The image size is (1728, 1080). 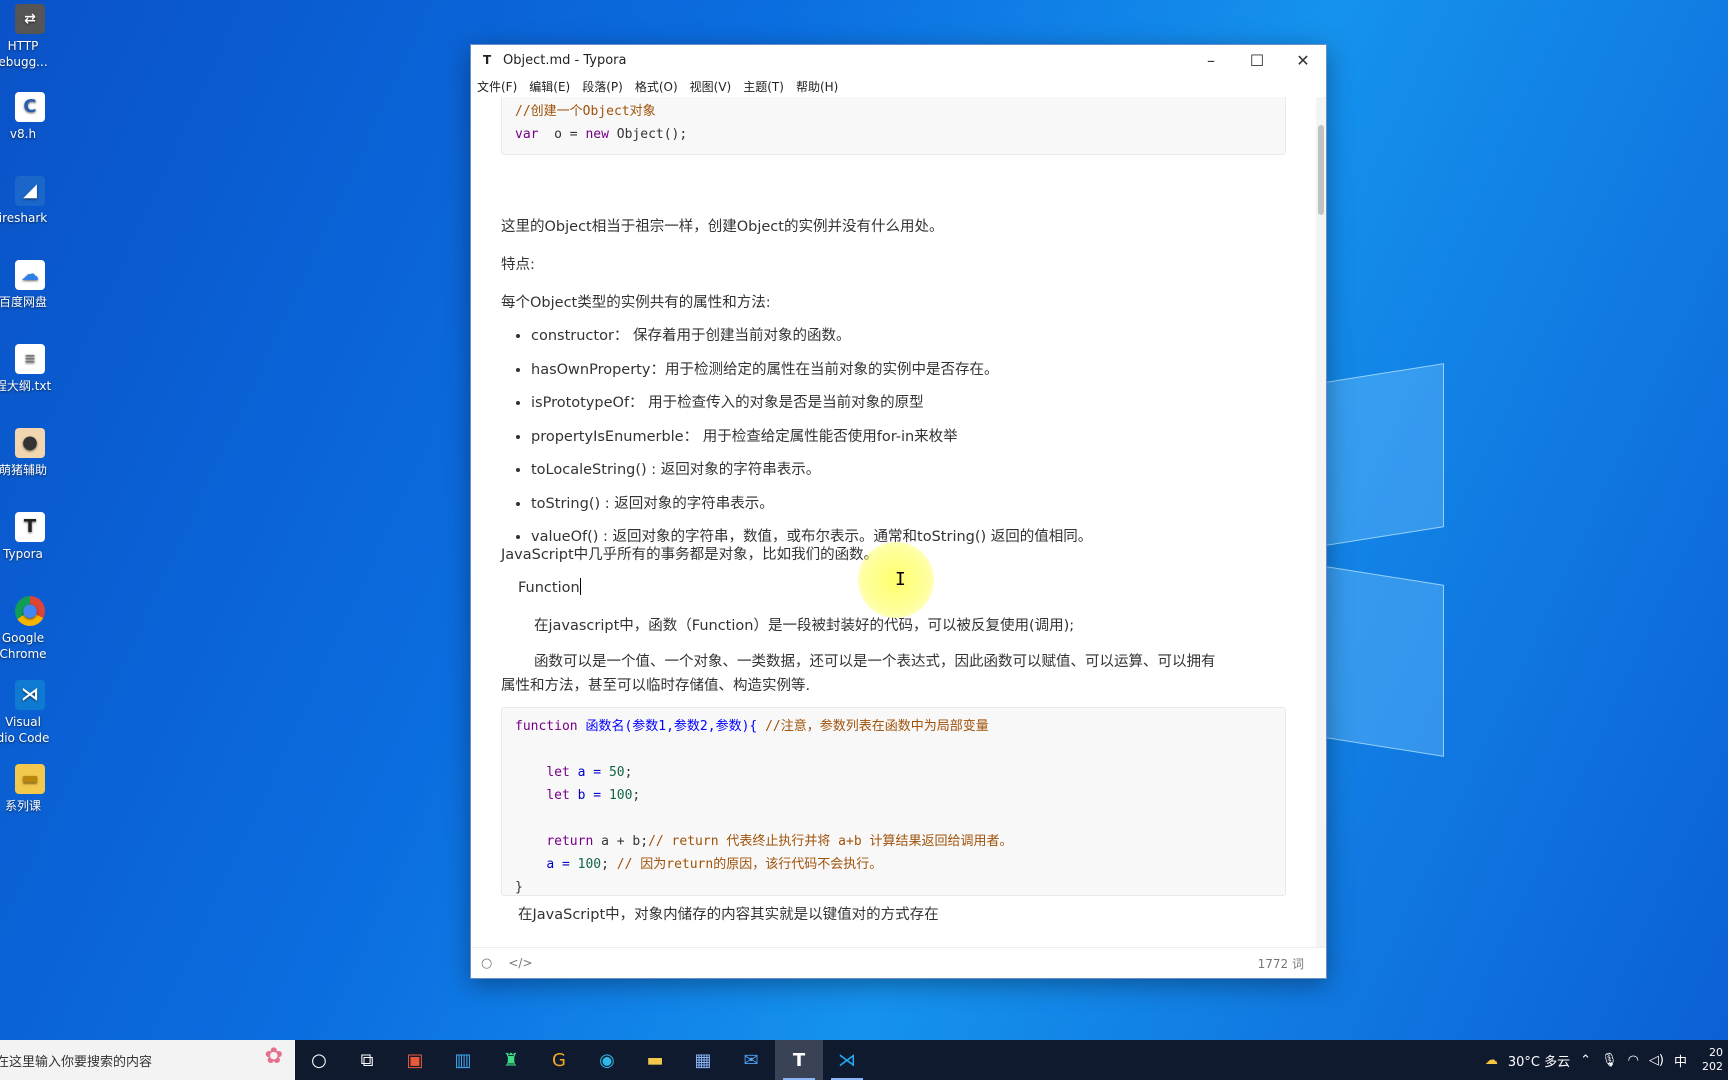 I want to click on paragraph: 在JavaScript中，对象内储存的内容其实就是以键值对的方式存在, so click(x=728, y=915).